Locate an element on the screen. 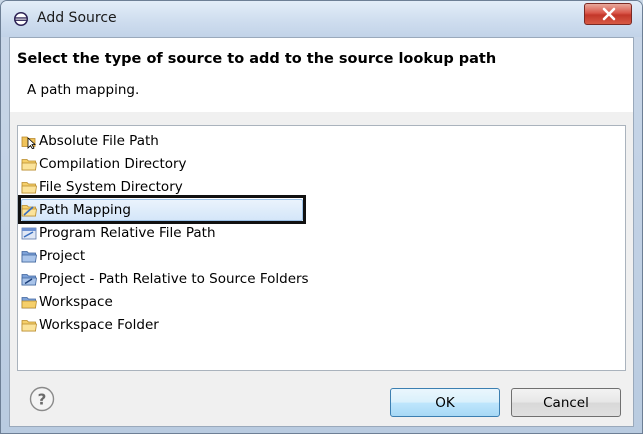  help-icon: ? is located at coordinates (42, 399).